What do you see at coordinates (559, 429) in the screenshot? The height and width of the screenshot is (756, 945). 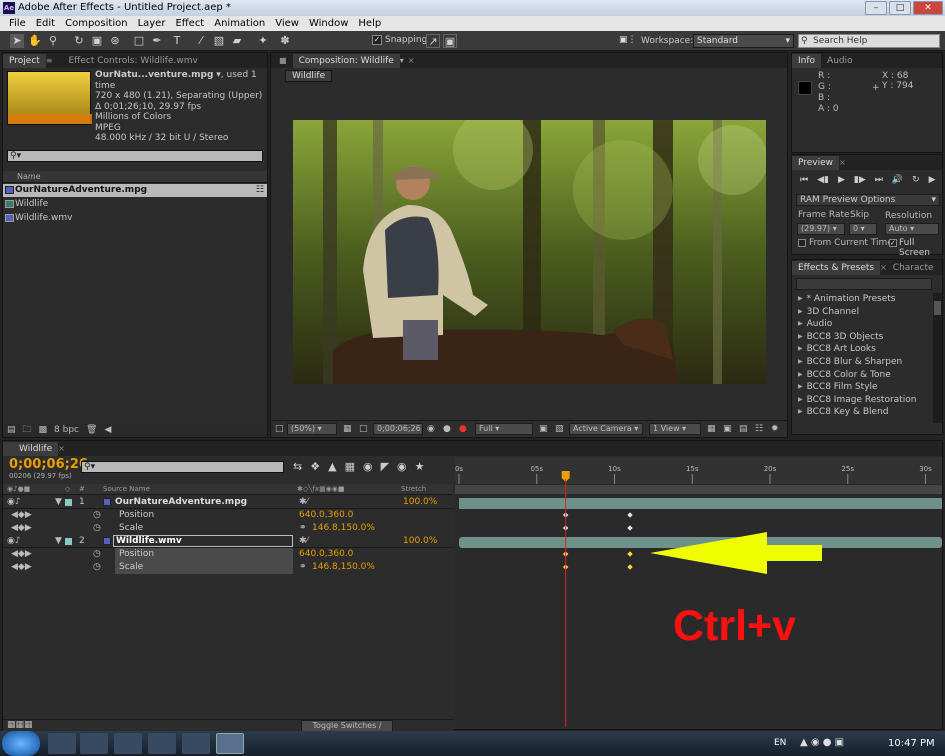 I see `transparency-grid-icon: ▧` at bounding box center [559, 429].